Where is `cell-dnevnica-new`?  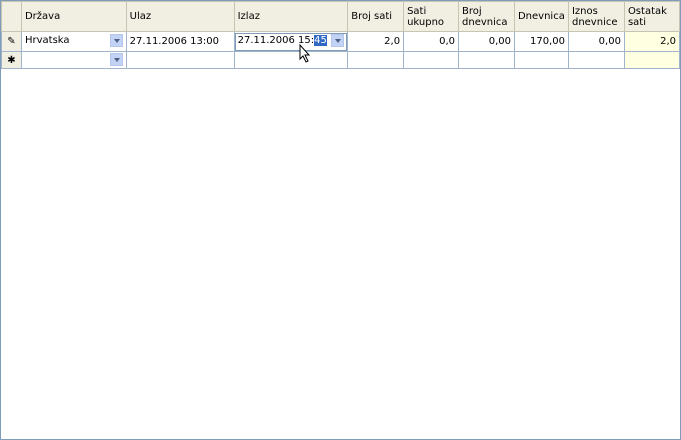
cell-dnevnica-new is located at coordinates (541, 60).